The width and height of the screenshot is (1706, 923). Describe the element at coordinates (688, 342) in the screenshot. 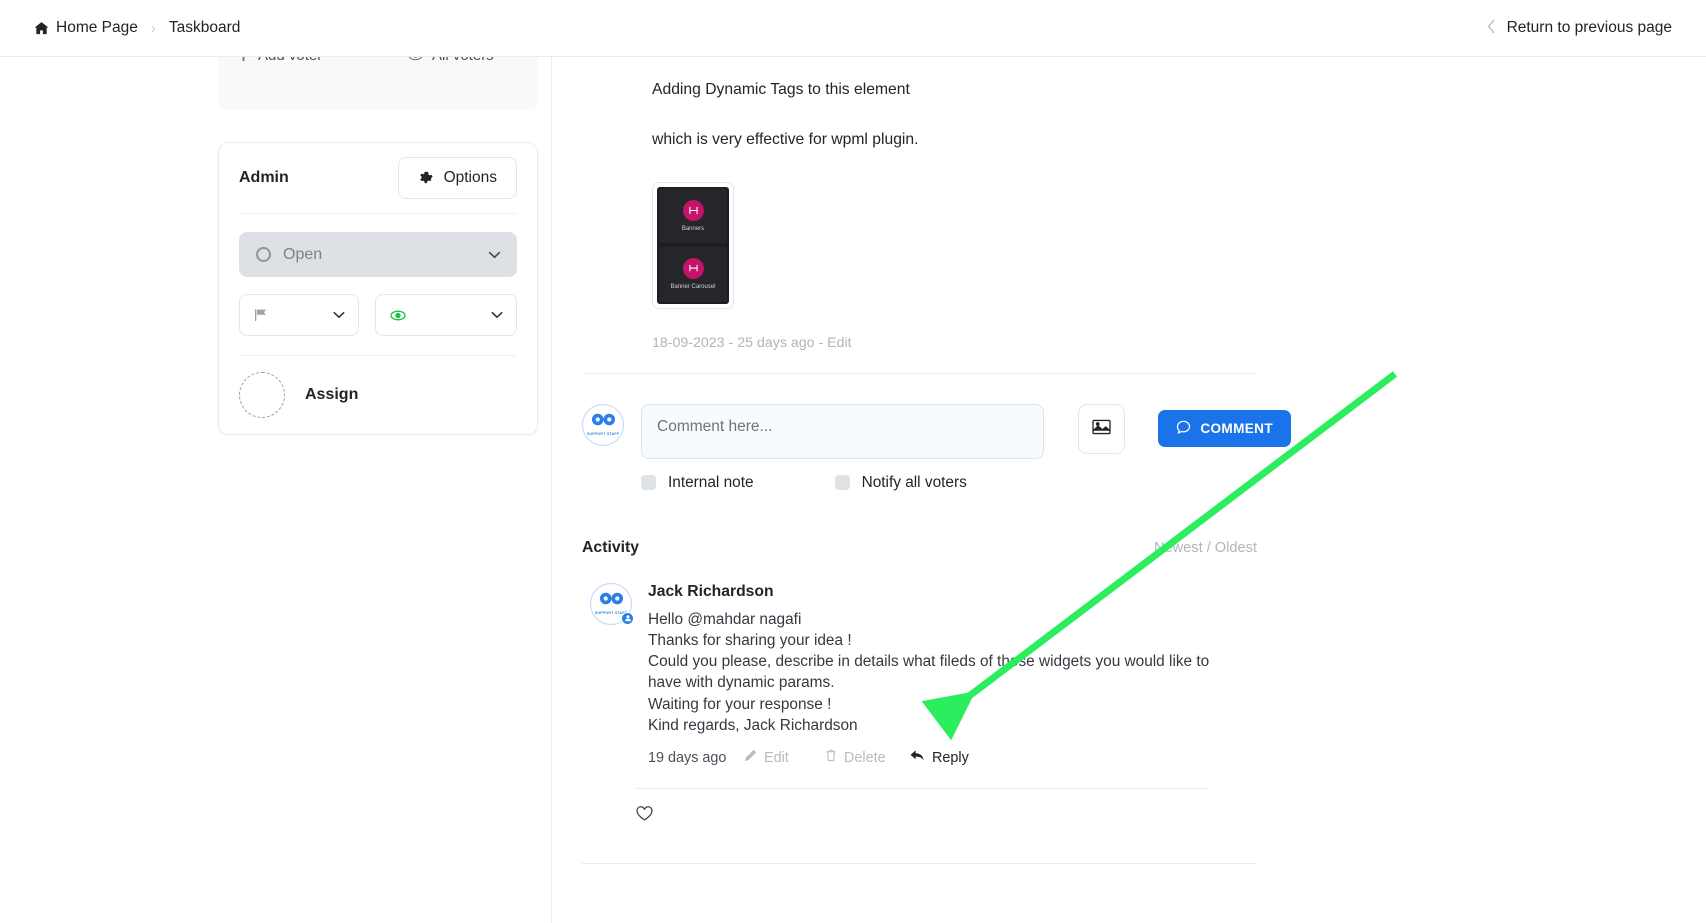

I see `post-date: 18-09-2023` at that location.